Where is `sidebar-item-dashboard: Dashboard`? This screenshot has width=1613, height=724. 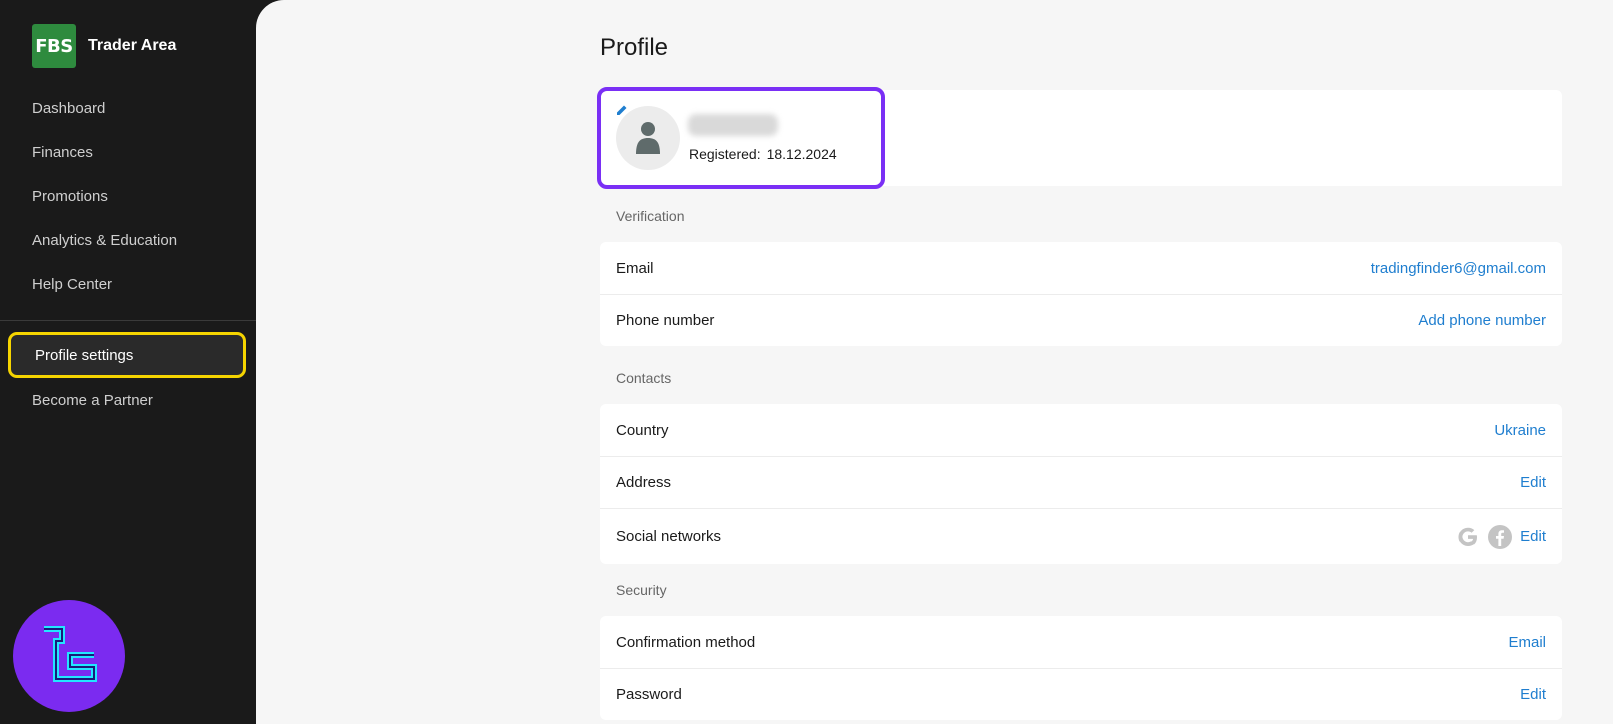
sidebar-item-dashboard: Dashboard is located at coordinates (128, 108).